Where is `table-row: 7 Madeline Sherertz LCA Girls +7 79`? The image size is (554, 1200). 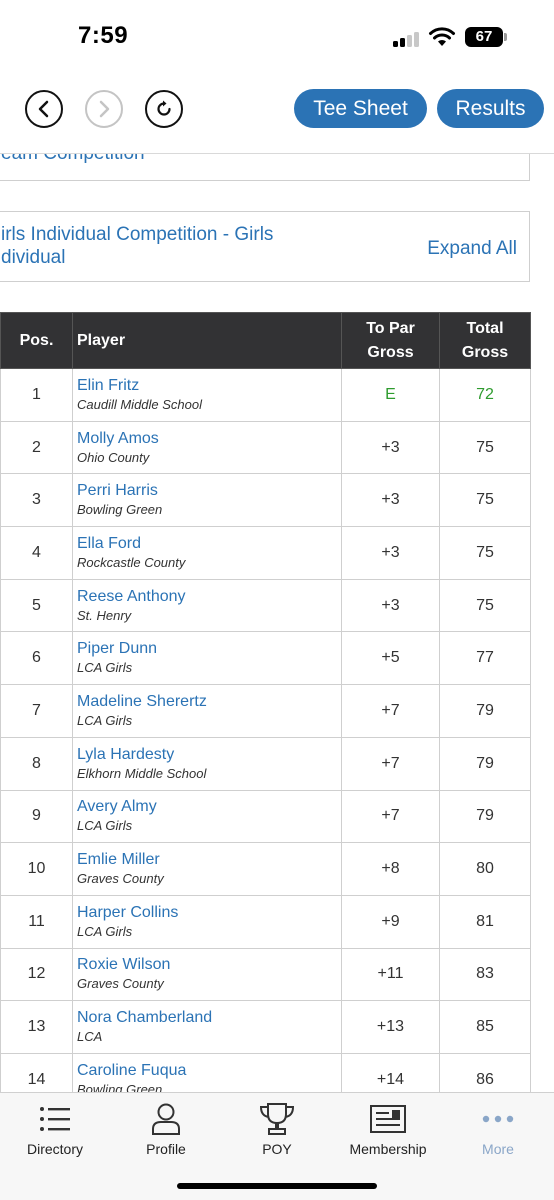
table-row: 7 Madeline Sherertz LCA Girls +7 79 is located at coordinates (265, 711).